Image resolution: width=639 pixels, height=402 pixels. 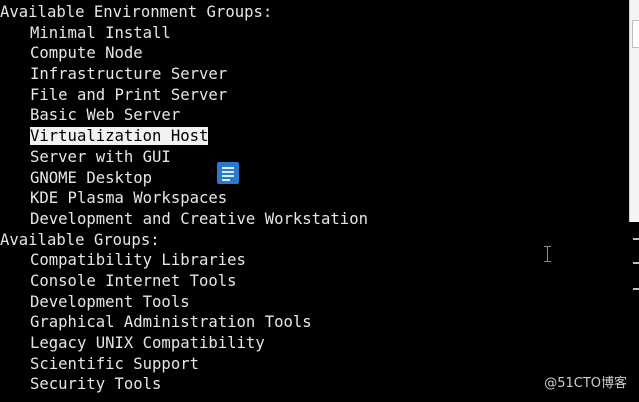 I want to click on watermark: @51CTO博客, so click(x=585, y=383).